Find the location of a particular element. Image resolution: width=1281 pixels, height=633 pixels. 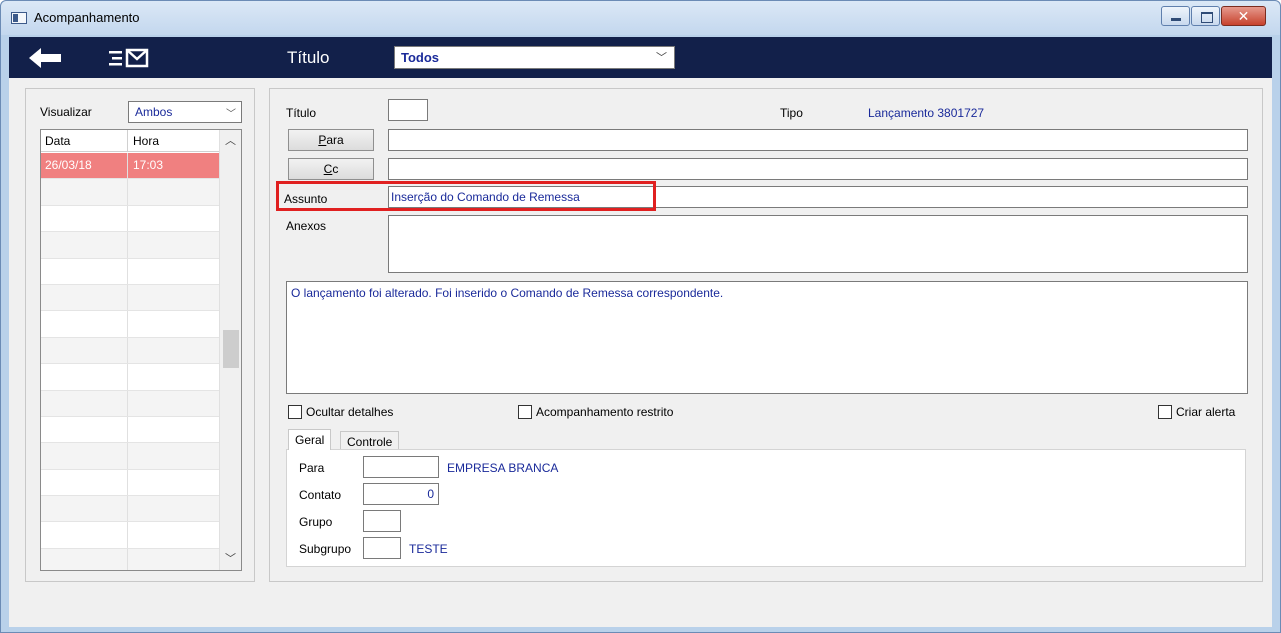

top-toolbar: Título Todos ﹀ is located at coordinates (640, 57).